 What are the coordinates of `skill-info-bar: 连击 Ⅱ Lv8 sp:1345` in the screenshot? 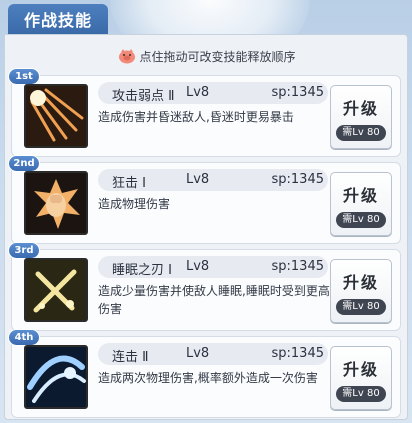 It's located at (213, 354).